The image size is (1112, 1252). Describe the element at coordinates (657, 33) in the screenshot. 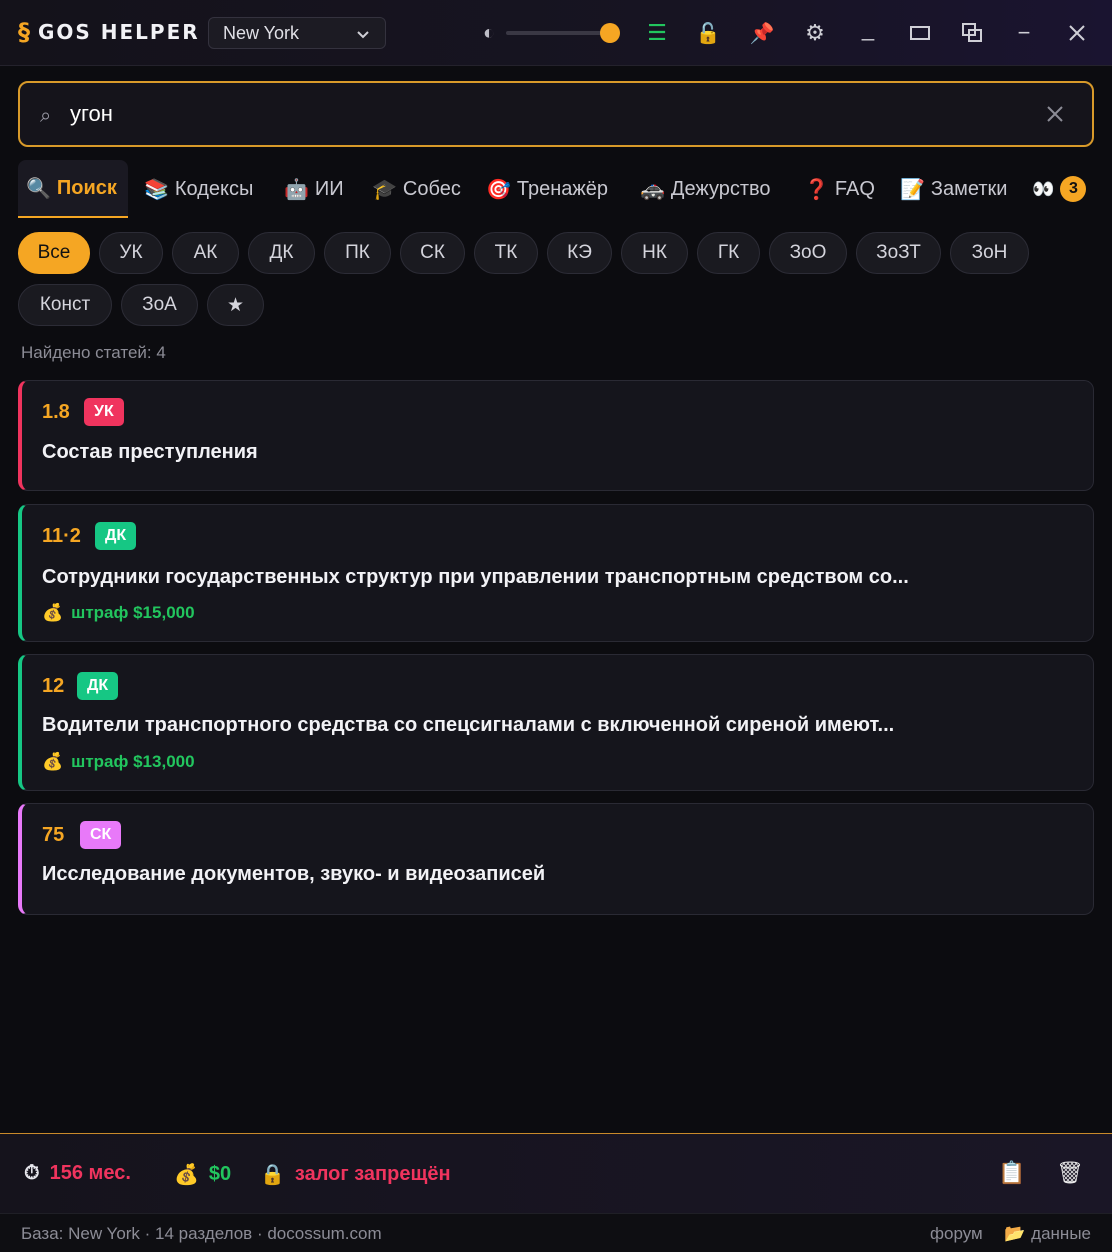

I see `menu-icon: ☰` at that location.